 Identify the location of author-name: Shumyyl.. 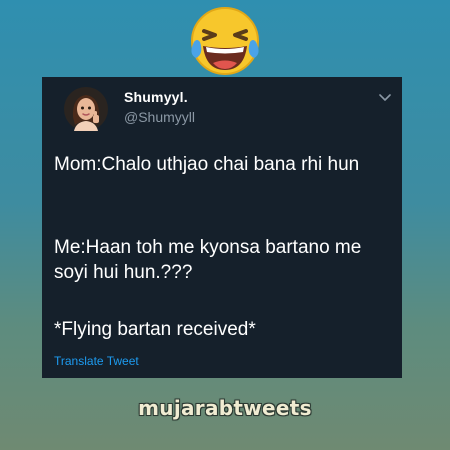
(156, 97).